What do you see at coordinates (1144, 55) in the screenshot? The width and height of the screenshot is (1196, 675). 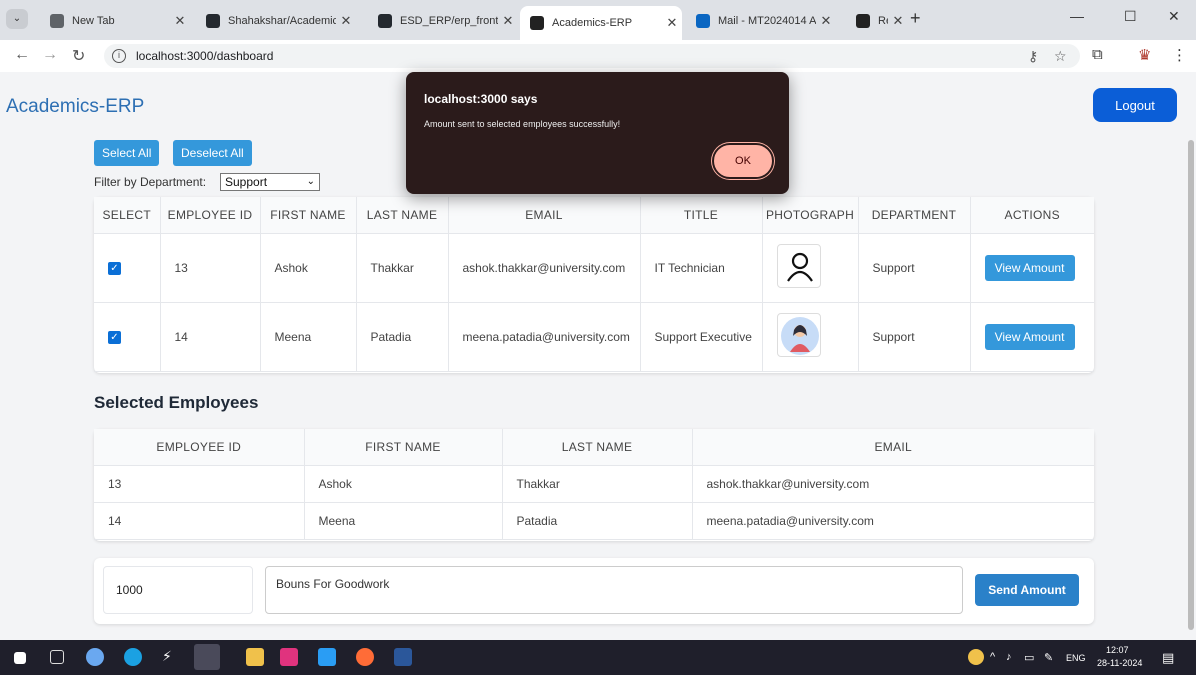 I see `profile-avatar: ♛` at bounding box center [1144, 55].